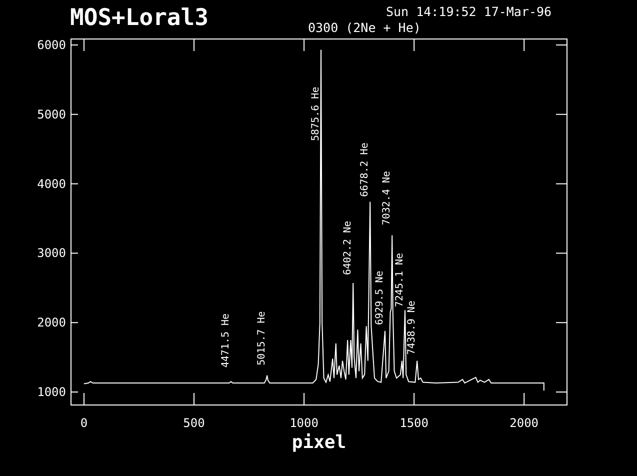  Describe the element at coordinates (400, 280) in the screenshot. I see `line-label: 7245.1 Ne` at that location.